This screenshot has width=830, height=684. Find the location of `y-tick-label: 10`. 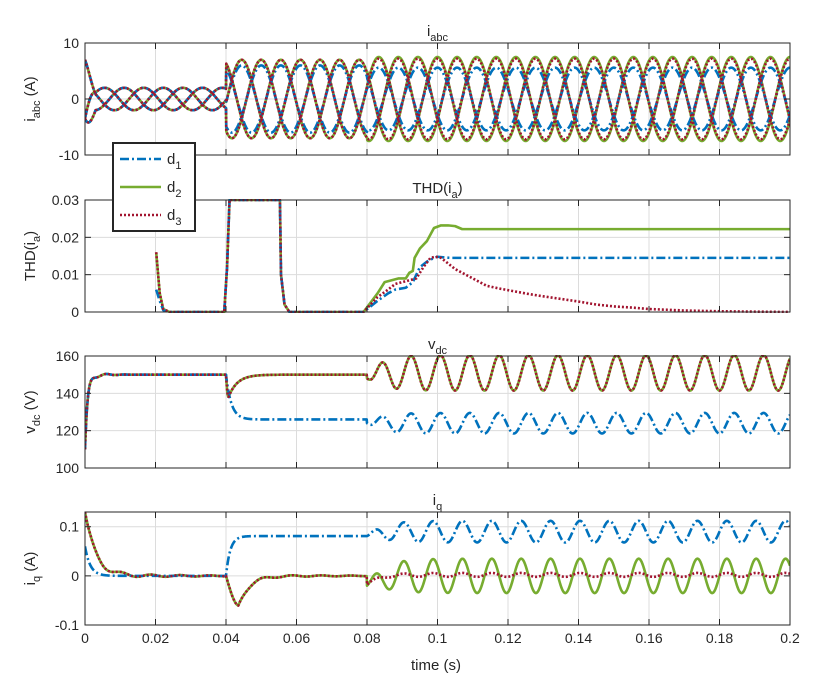

y-tick-label: 10 is located at coordinates (71, 43).